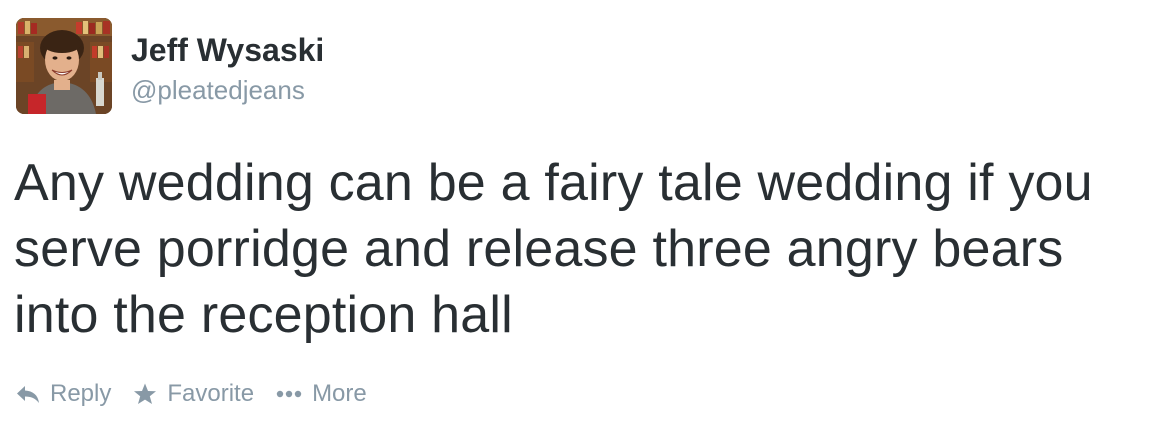 The width and height of the screenshot is (1160, 422). I want to click on reply-button: Reply, so click(63, 394).